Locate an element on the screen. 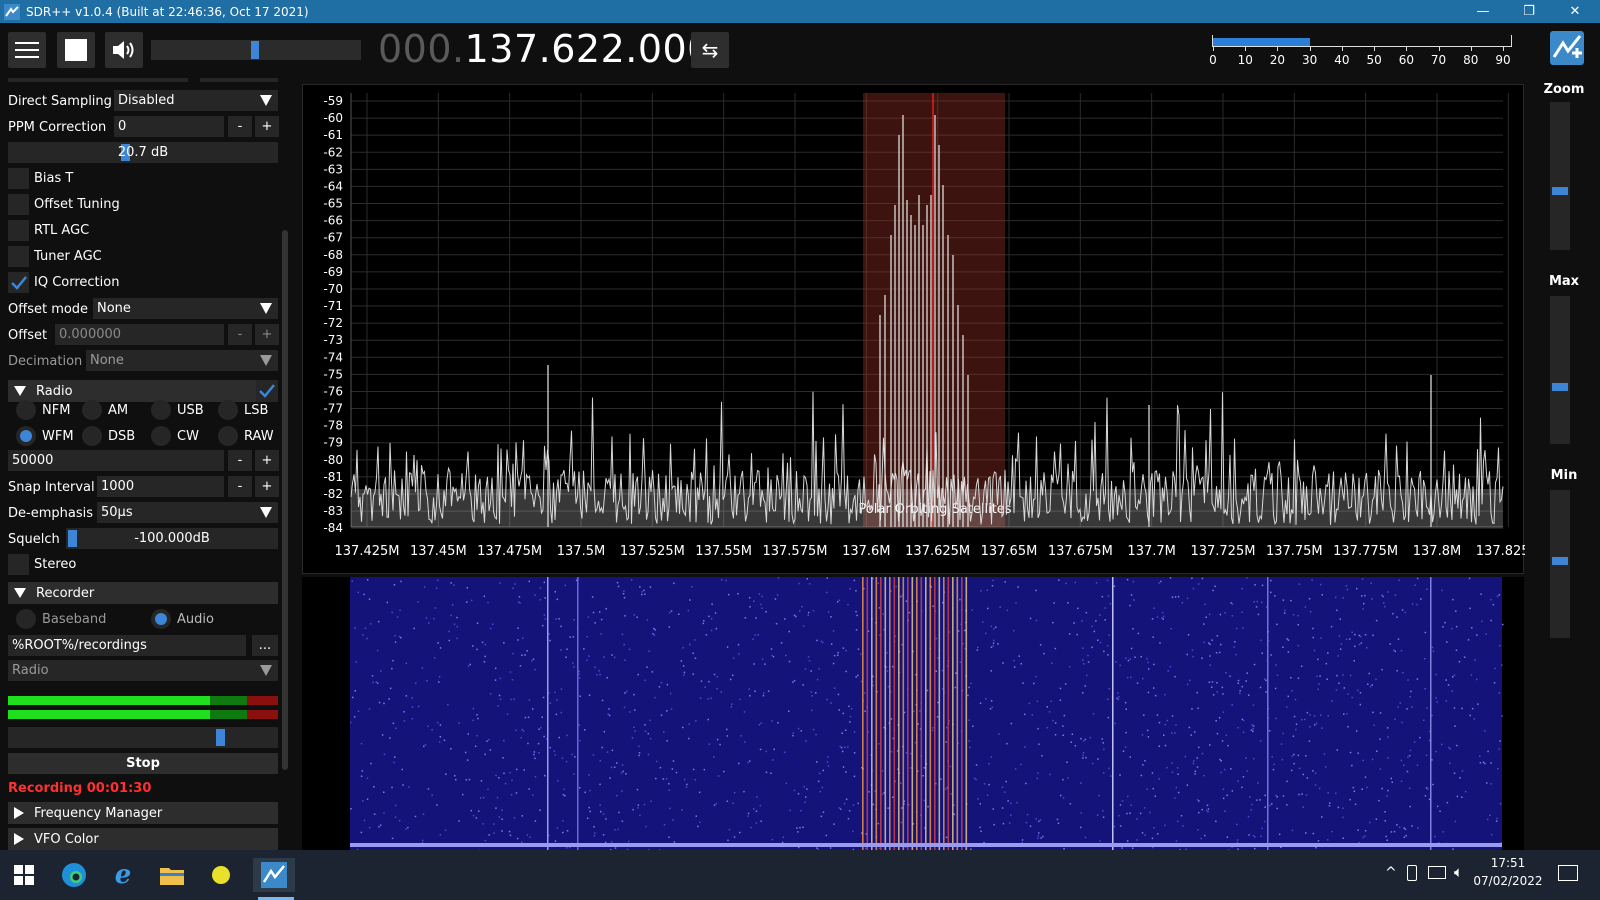 This screenshot has height=900, width=1600. radio-enable-checkbox is located at coordinates (267, 391).